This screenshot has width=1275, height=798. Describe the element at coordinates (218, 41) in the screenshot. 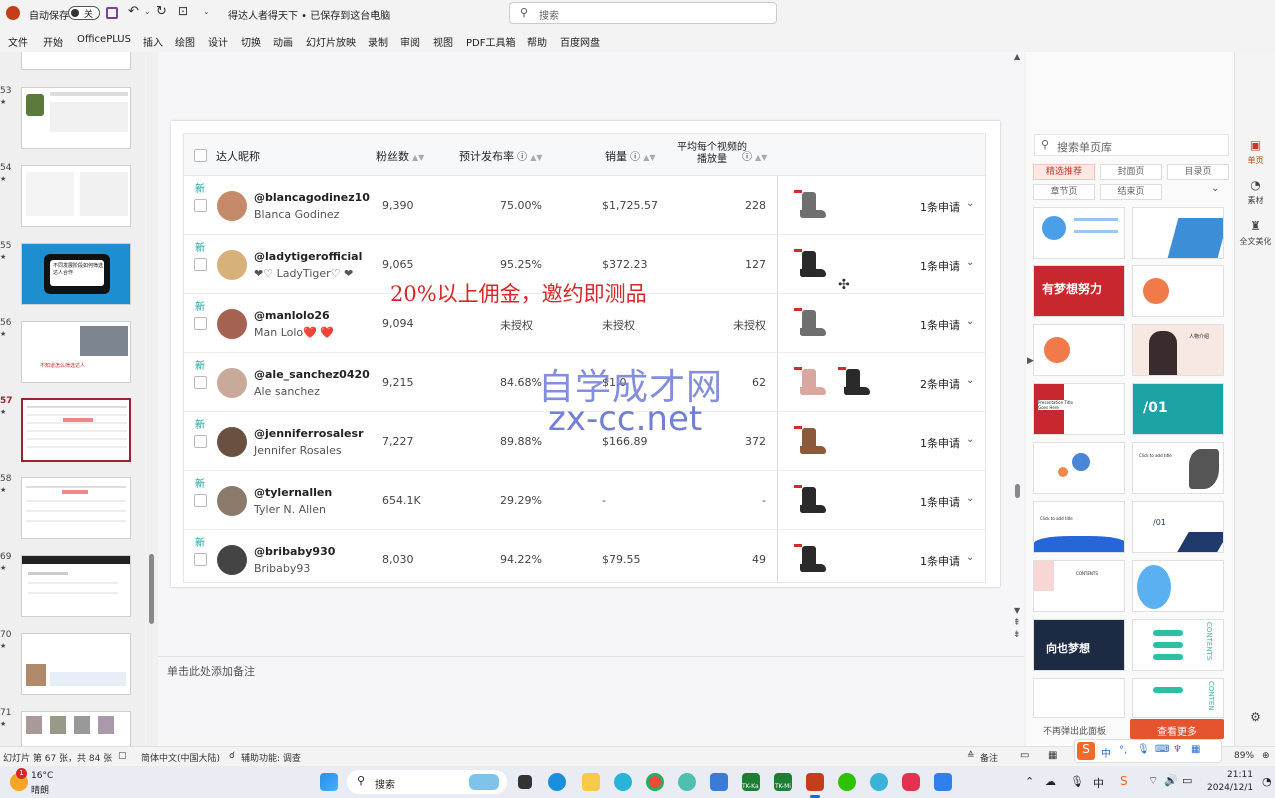

I see `menu-design: 设计` at that location.